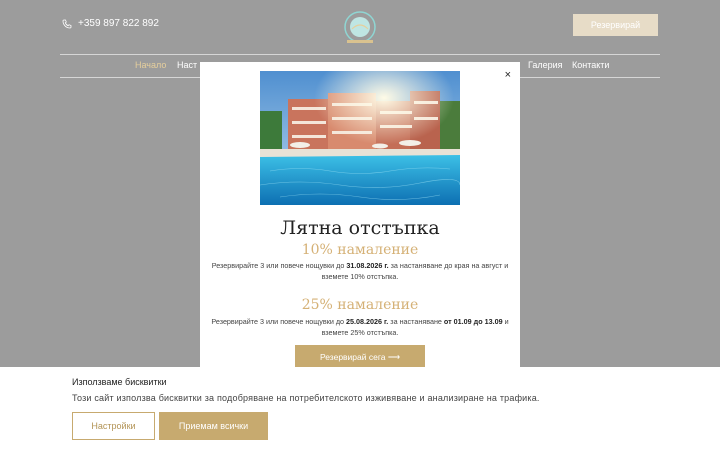 The height and width of the screenshot is (450, 720). Describe the element at coordinates (360, 138) in the screenshot. I see `hotel-pool-photo` at that location.